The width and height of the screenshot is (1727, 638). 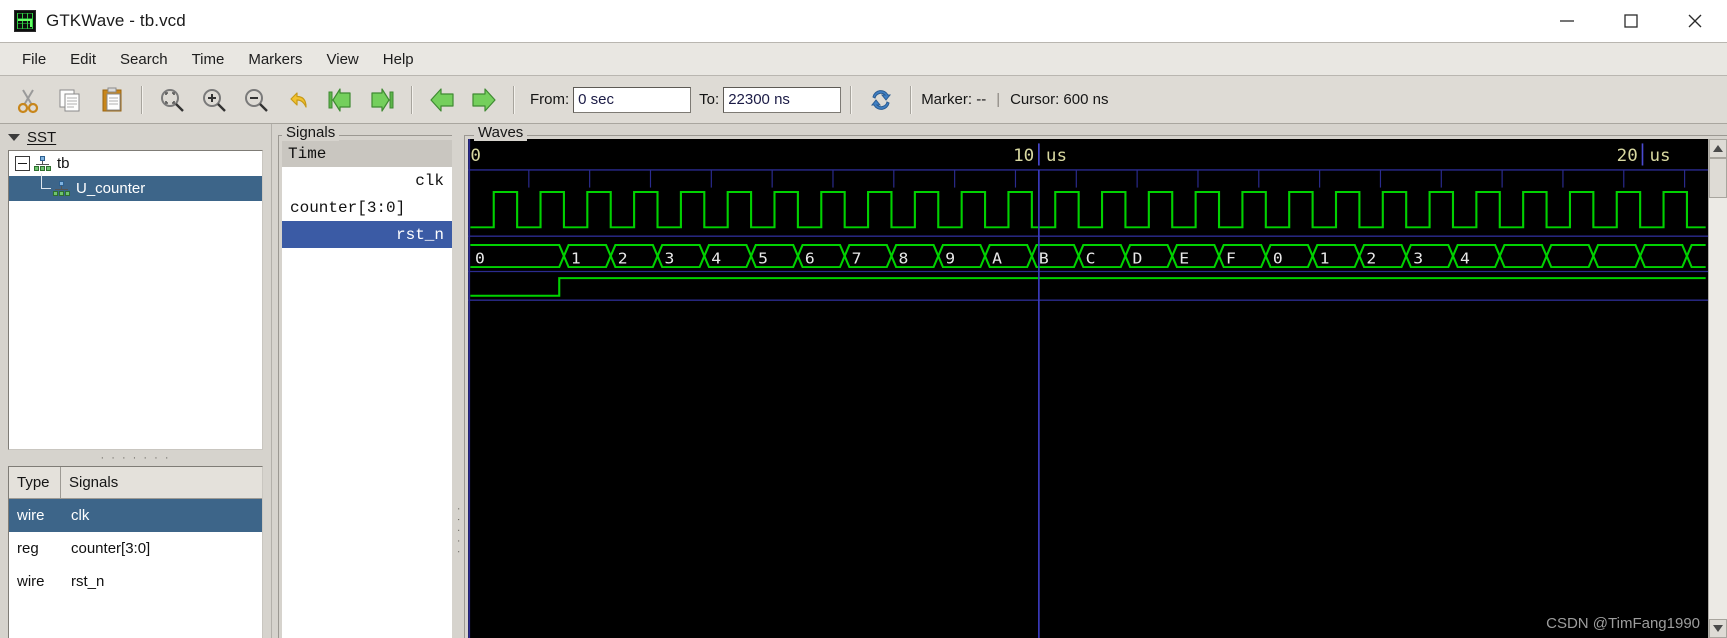 I want to click on svg-text: D, so click(x=1137, y=258).